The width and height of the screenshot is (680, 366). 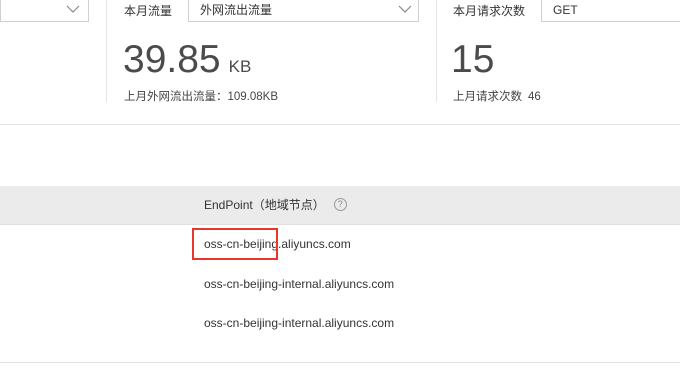 I want to click on traffic-type-value: 外网流出流量, so click(x=236, y=10).